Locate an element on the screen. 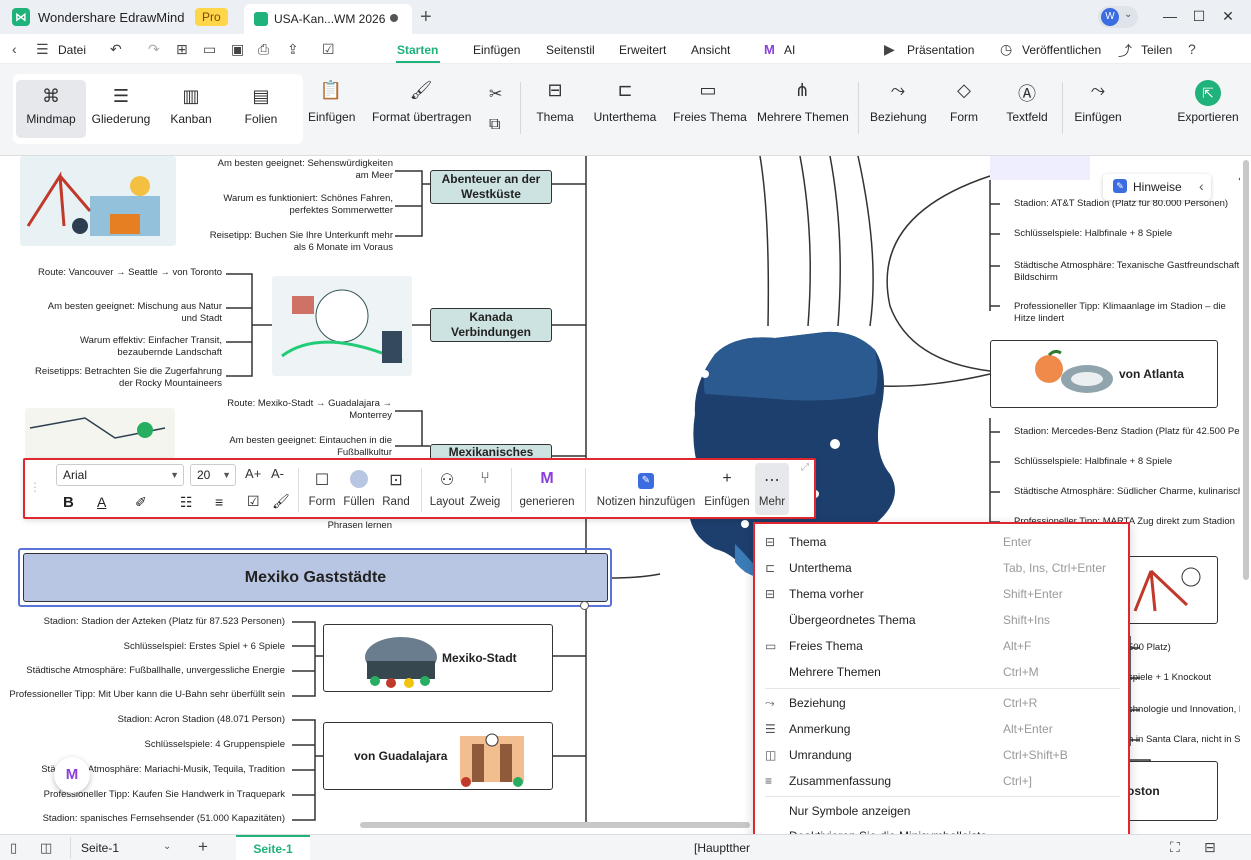 The height and width of the screenshot is (860, 1251). publish-button: Veröffentlichen is located at coordinates (1061, 50).